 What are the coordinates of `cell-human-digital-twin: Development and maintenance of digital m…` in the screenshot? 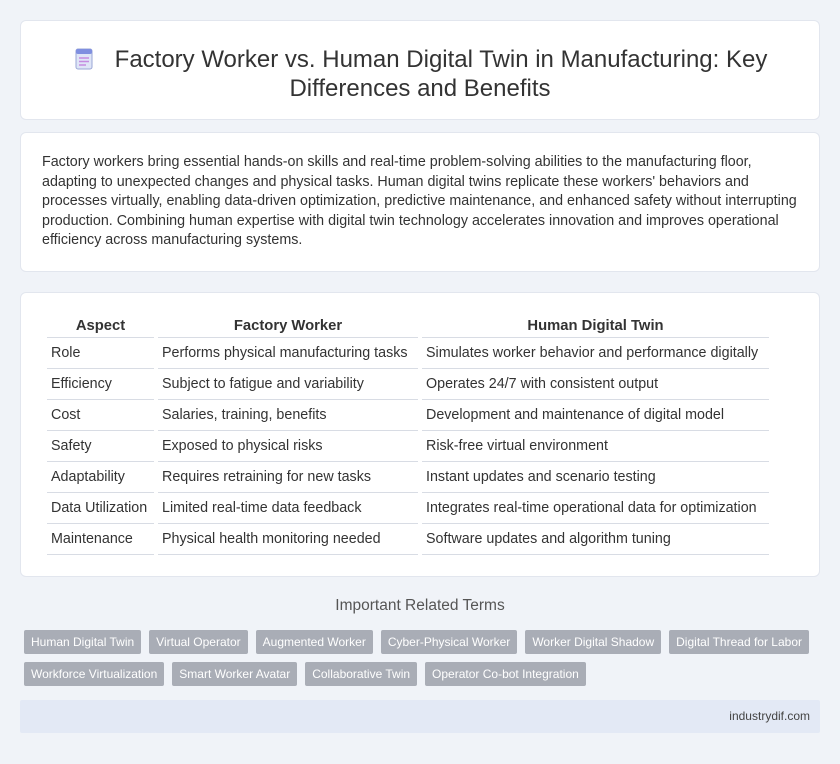 It's located at (595, 415).